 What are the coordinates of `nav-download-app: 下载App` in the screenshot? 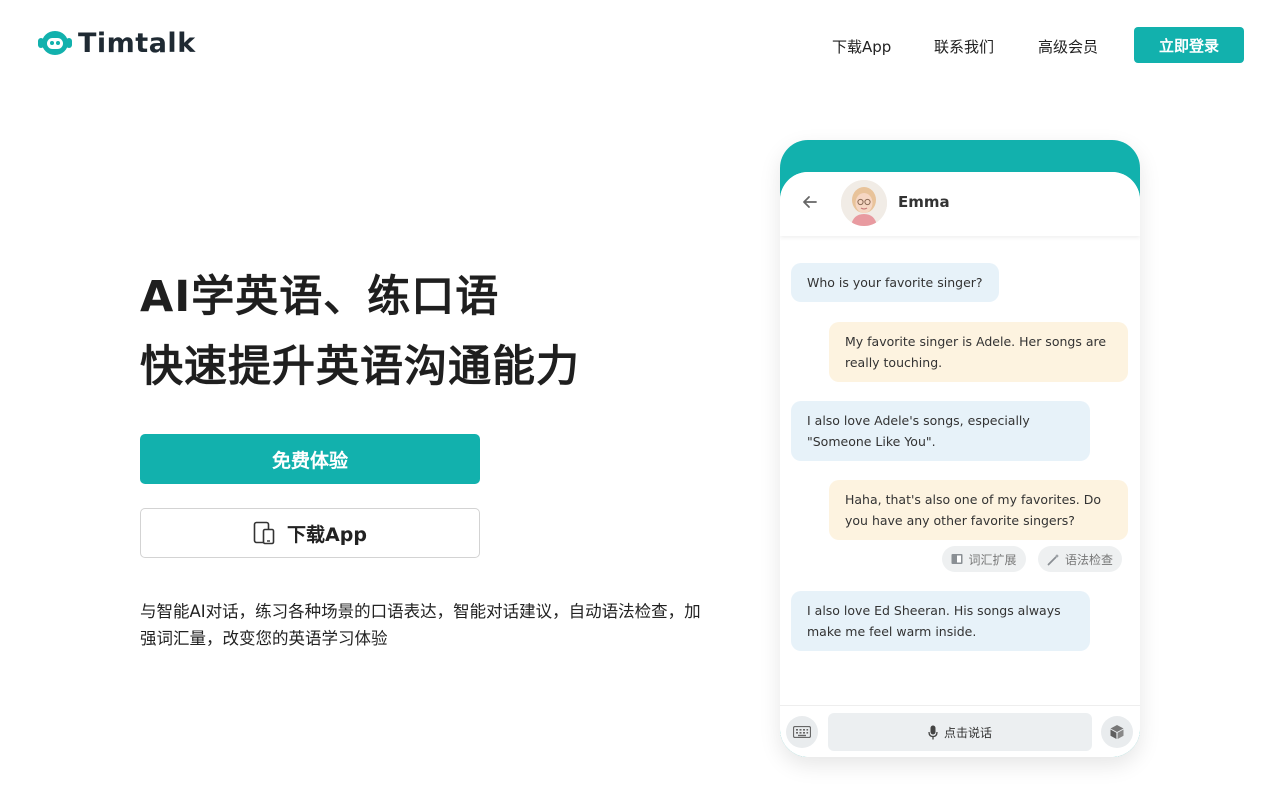 It's located at (861, 46).